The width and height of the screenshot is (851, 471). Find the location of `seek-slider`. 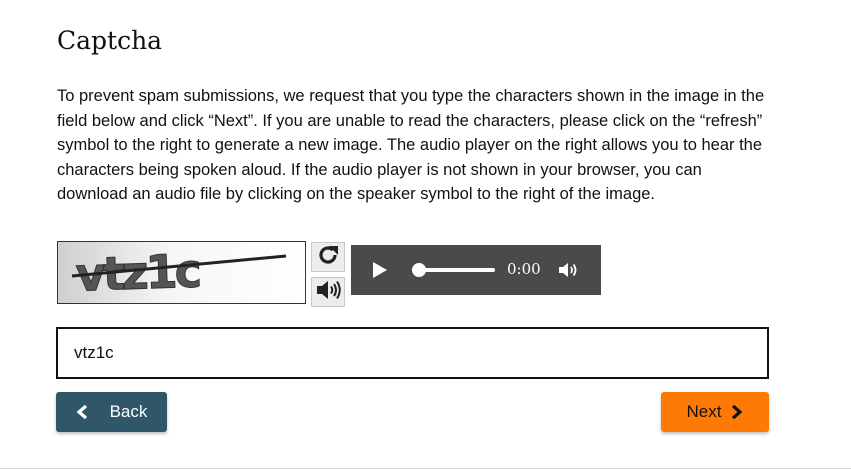

seek-slider is located at coordinates (453, 270).